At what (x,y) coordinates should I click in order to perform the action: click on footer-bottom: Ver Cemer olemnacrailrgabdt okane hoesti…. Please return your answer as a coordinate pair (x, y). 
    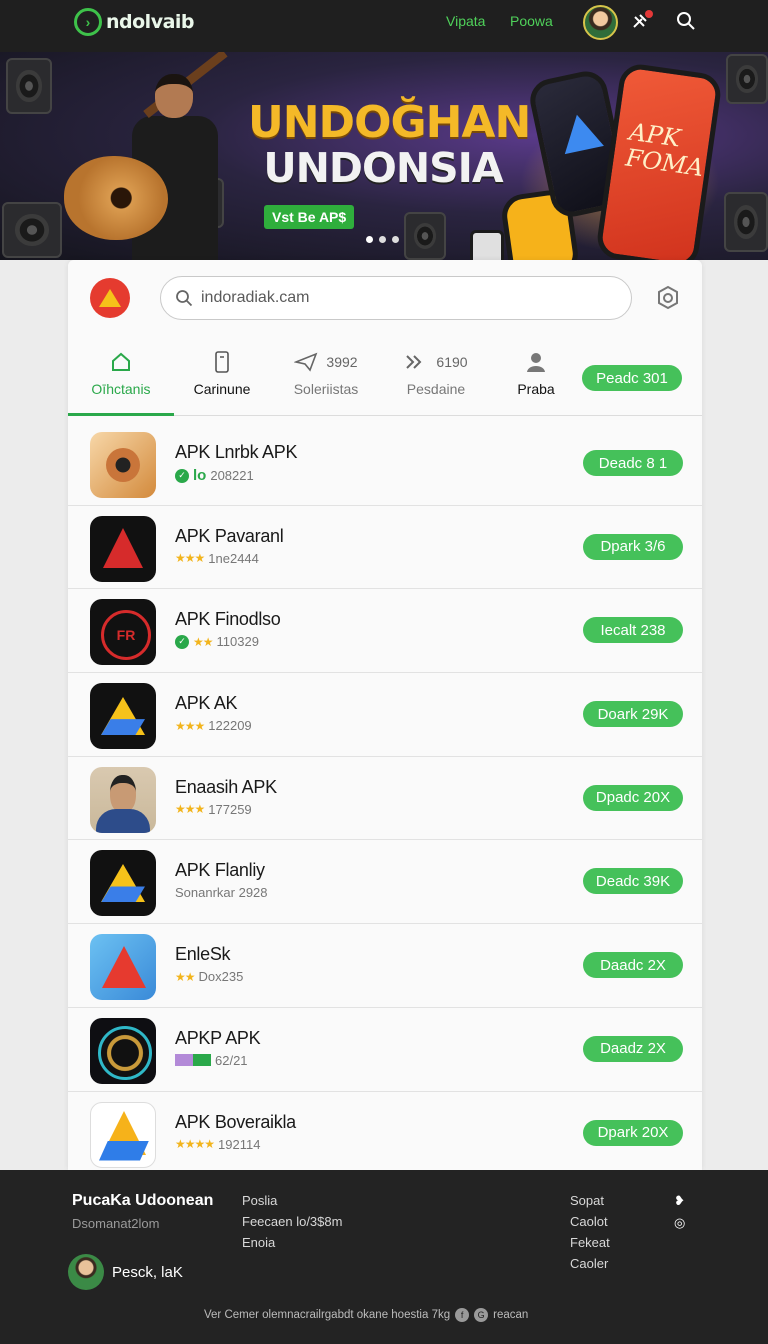
    Looking at the image, I should click on (366, 1315).